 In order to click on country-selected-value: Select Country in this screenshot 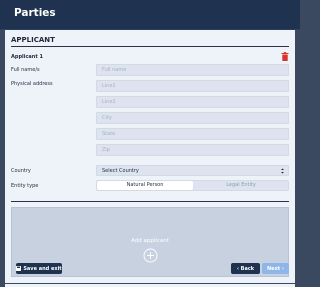, I will do `click(120, 171)`.